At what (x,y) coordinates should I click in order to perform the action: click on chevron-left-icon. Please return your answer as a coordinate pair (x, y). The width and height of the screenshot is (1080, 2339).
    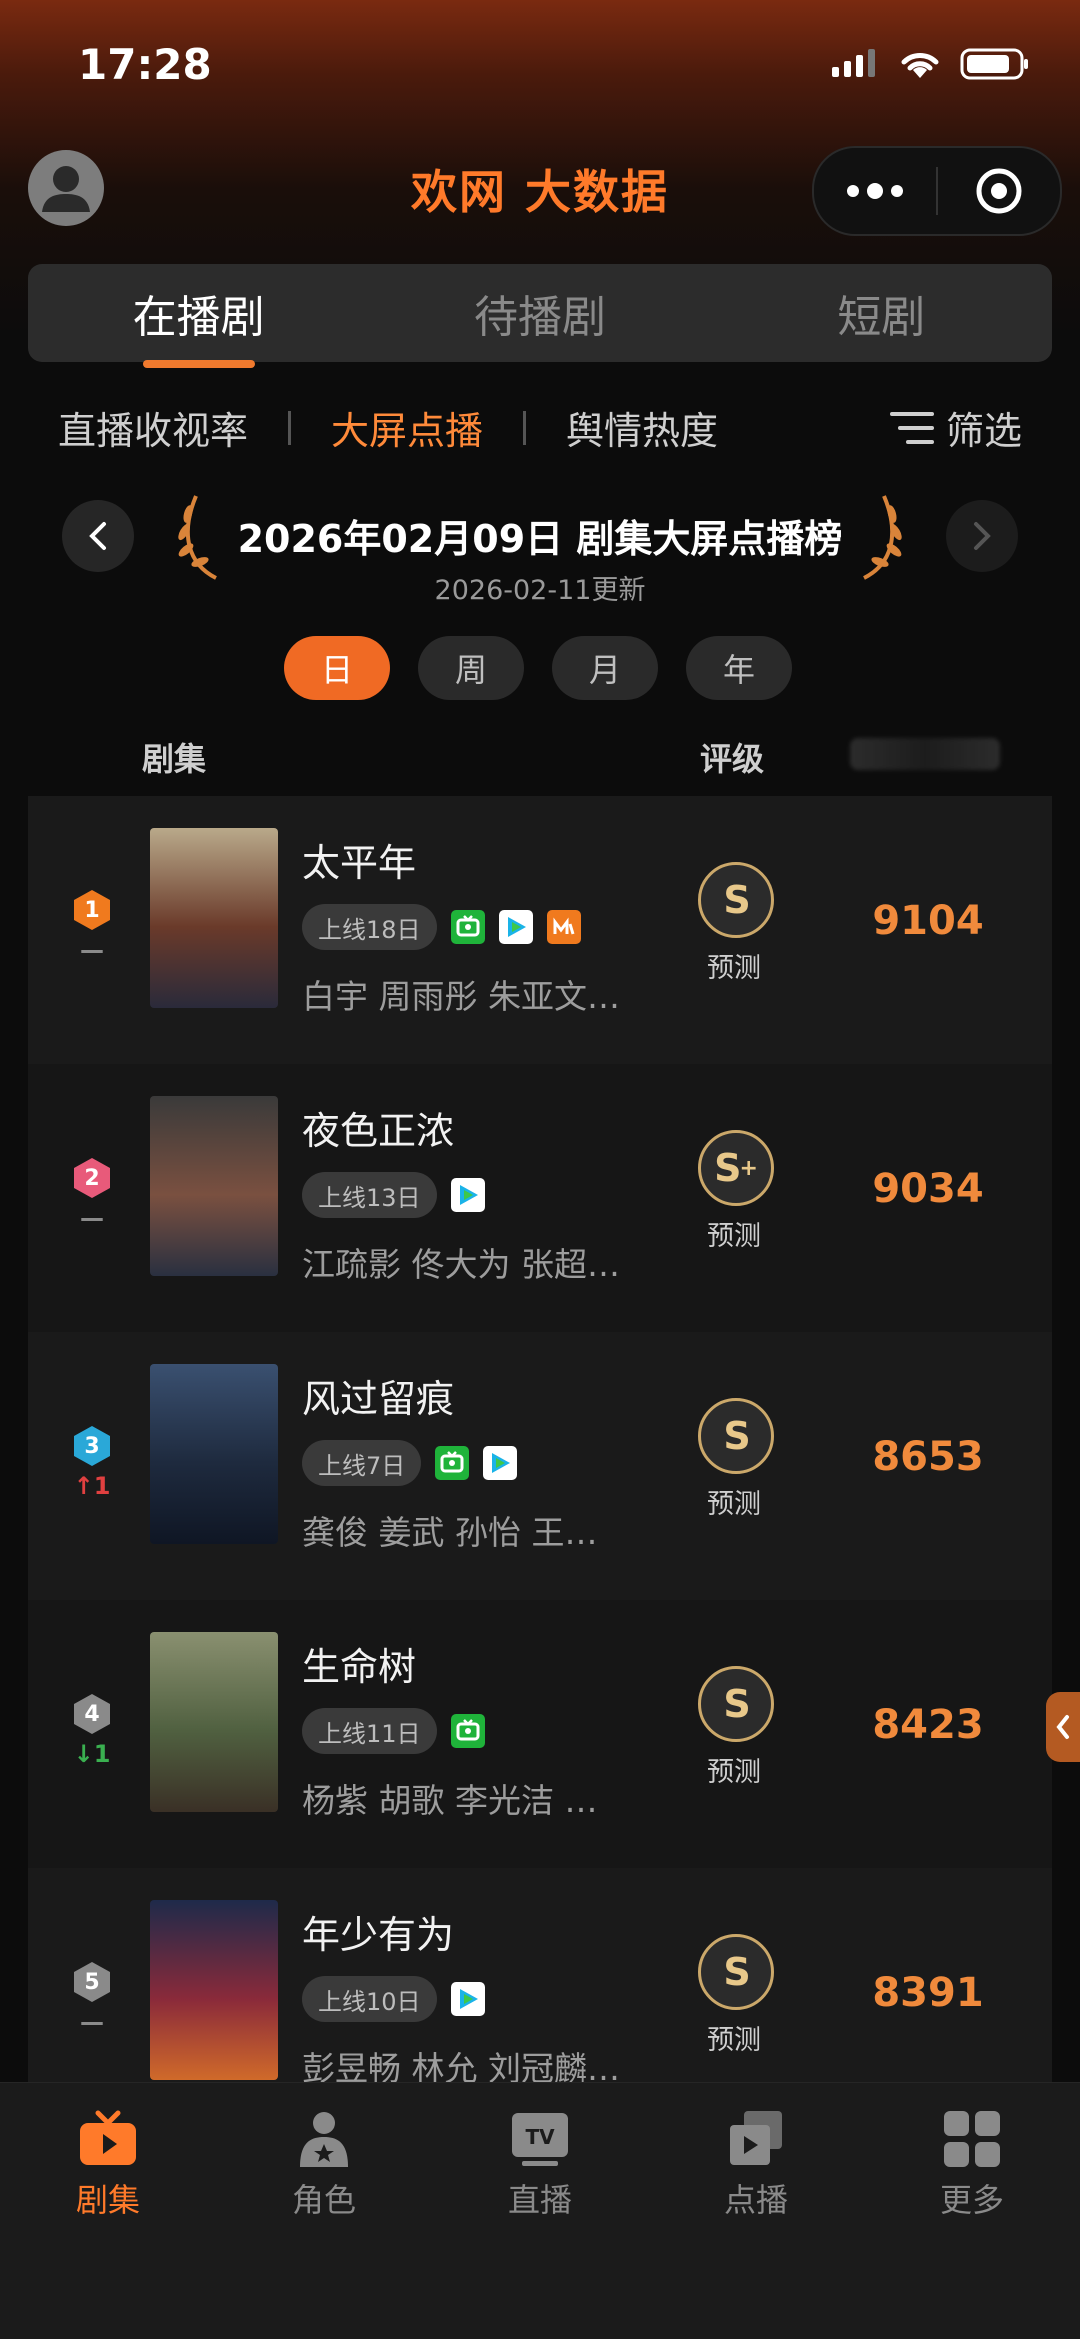
    Looking at the image, I should click on (1062, 1727).